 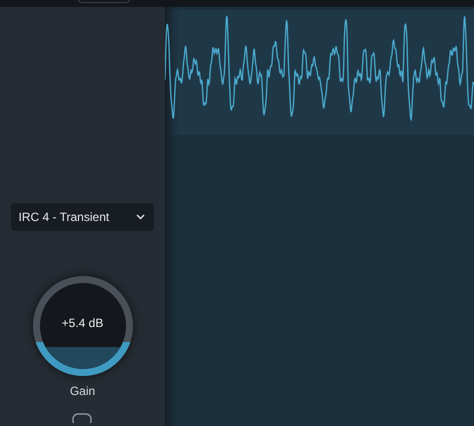 I want to click on gain-label: Gain, so click(x=83, y=391).